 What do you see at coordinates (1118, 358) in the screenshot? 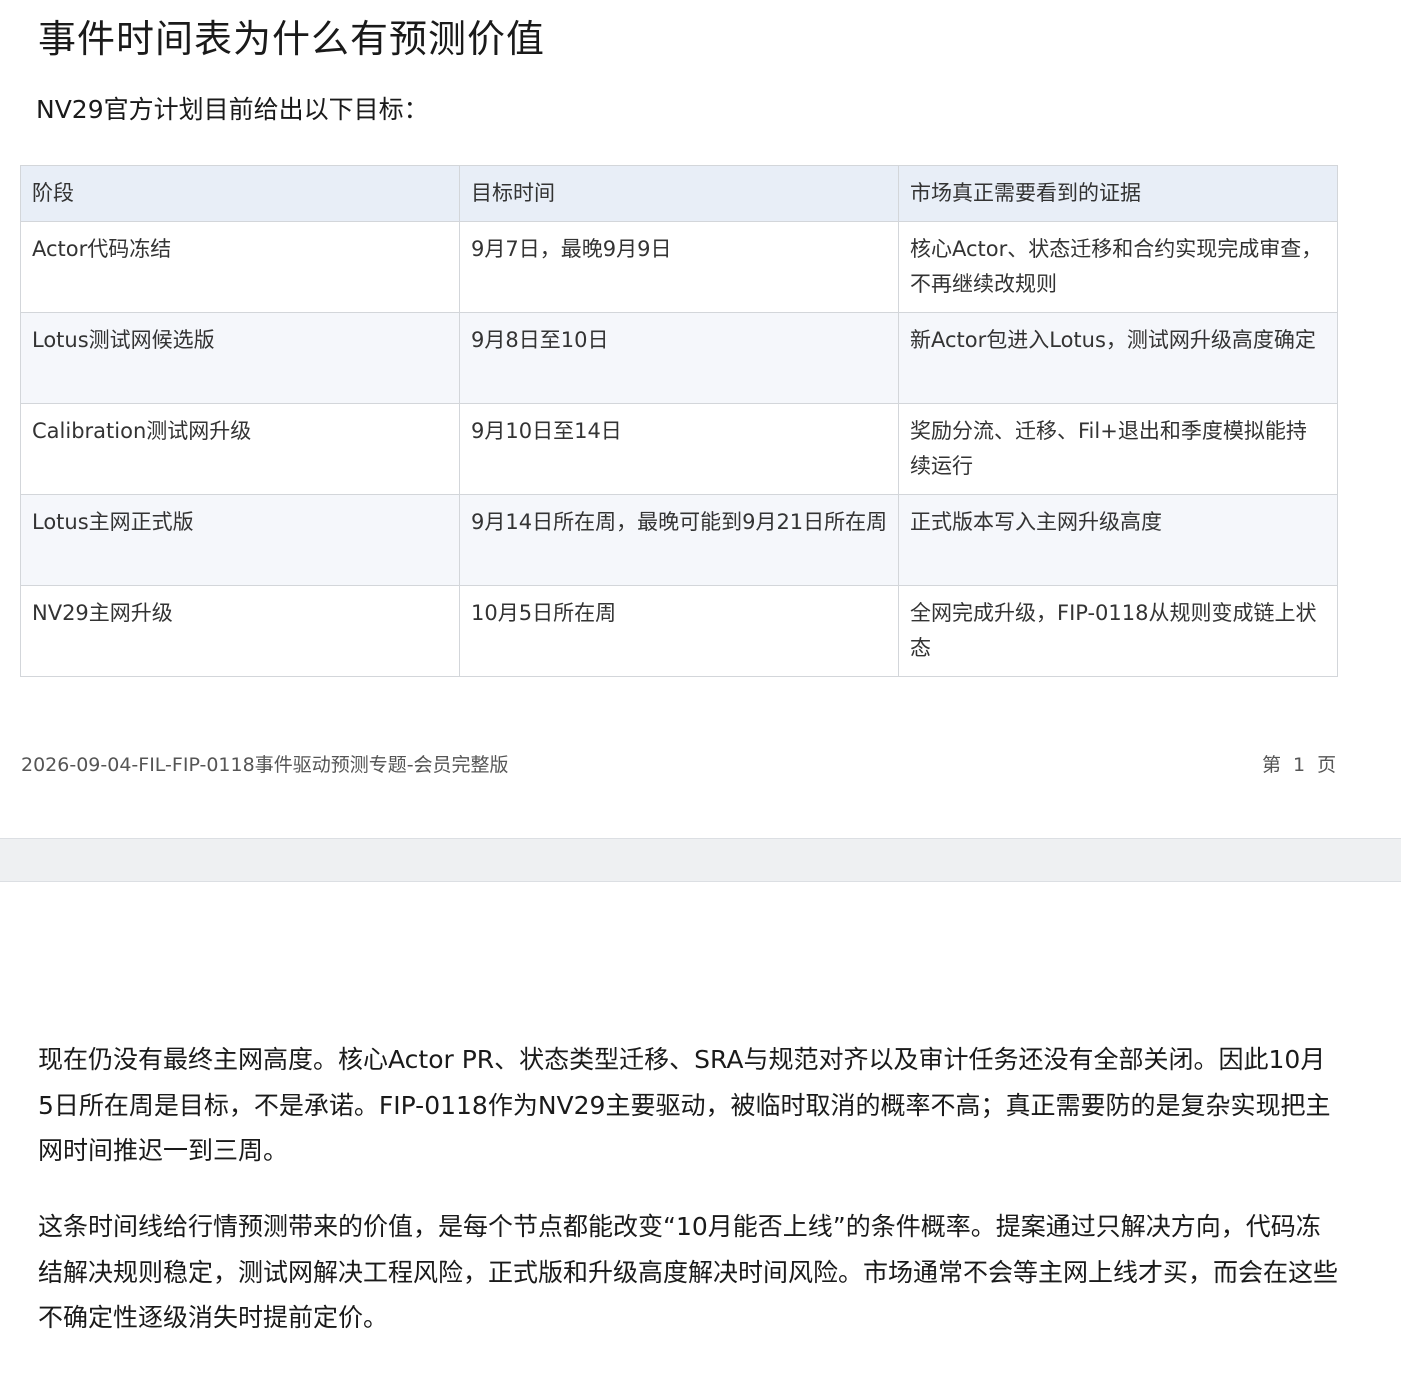
I see `cell-evidence: 新Actor包进入Lotus，测试网升级高度确定` at bounding box center [1118, 358].